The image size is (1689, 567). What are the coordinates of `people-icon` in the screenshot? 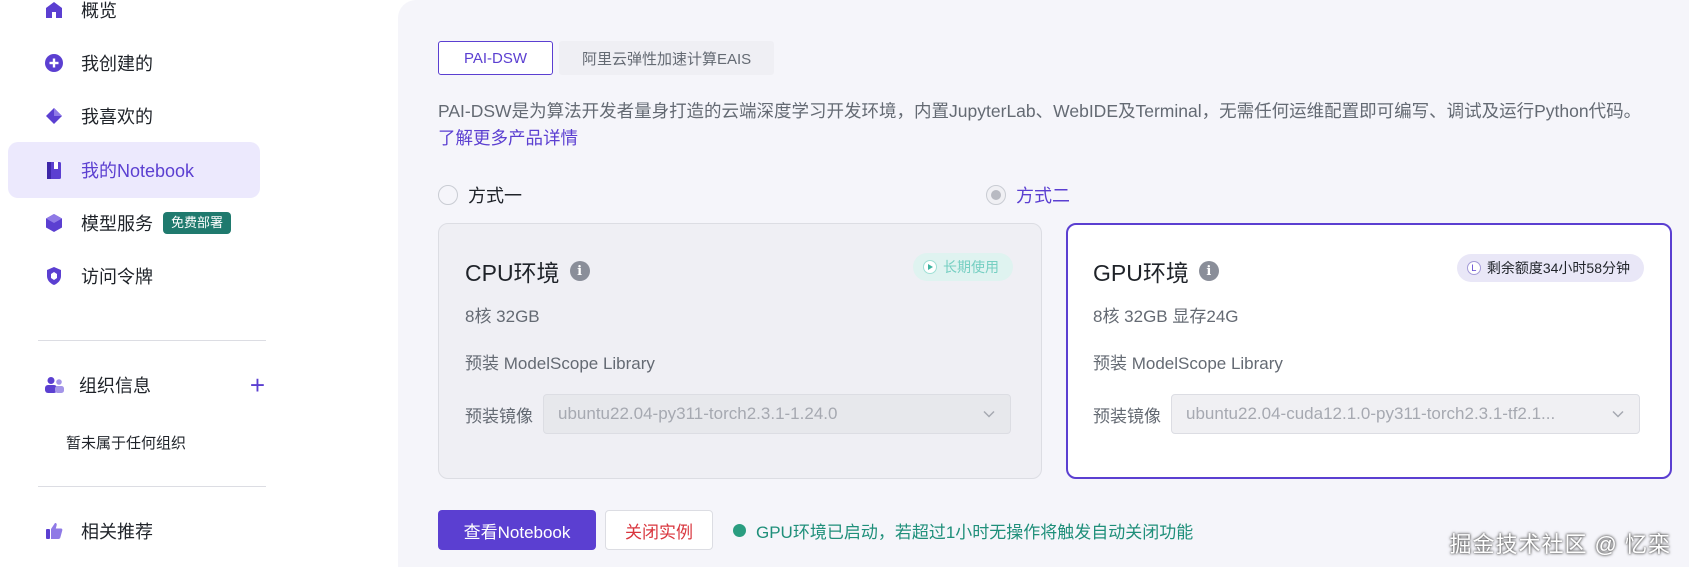 It's located at (54, 385).